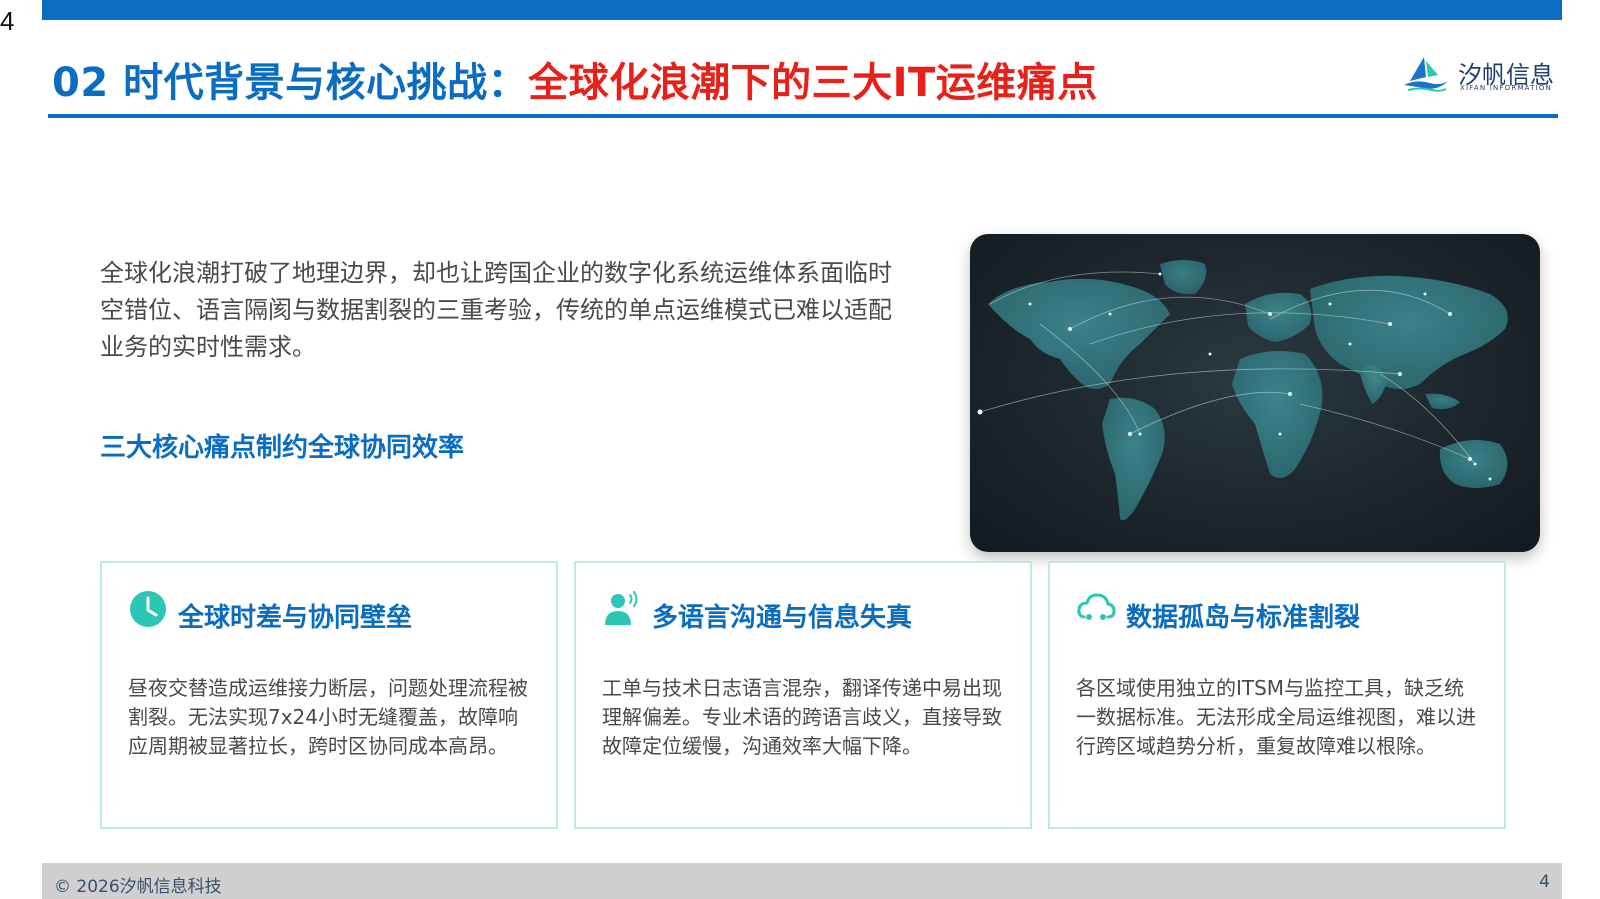 This screenshot has width=1600, height=899. I want to click on title-section: 02 时代背景与核心挑战：, so click(290, 83).